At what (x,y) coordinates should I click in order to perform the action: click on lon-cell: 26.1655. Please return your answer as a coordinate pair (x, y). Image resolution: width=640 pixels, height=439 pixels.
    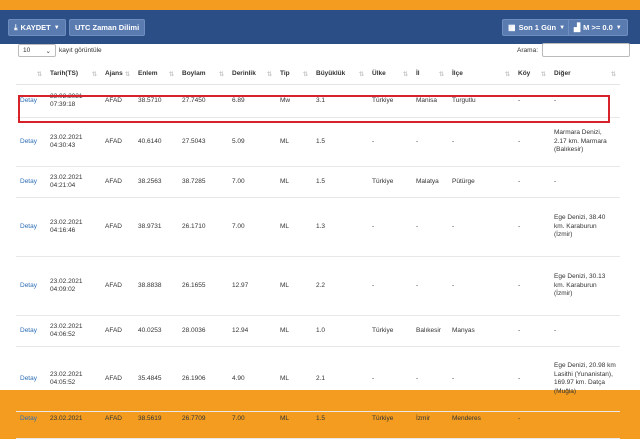
    Looking at the image, I should click on (203, 286).